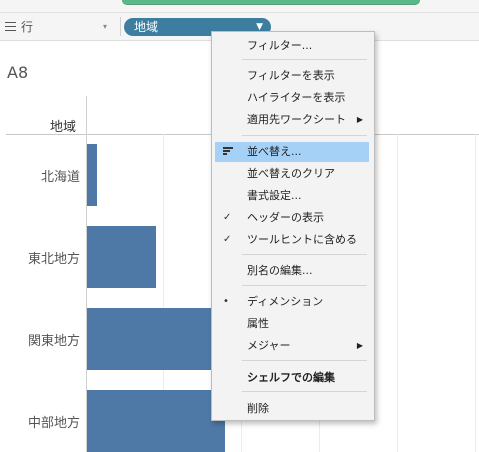 This screenshot has height=452, width=479. What do you see at coordinates (239, 6) in the screenshot?
I see `top-shelf-strip` at bounding box center [239, 6].